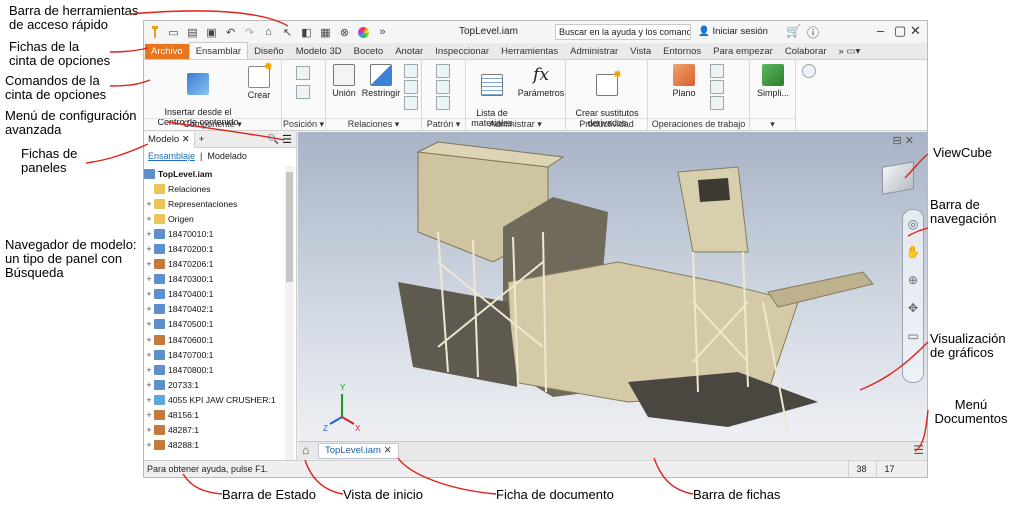  What do you see at coordinates (214, 430) in the screenshot?
I see `tree-item: +48287:1` at bounding box center [214, 430].